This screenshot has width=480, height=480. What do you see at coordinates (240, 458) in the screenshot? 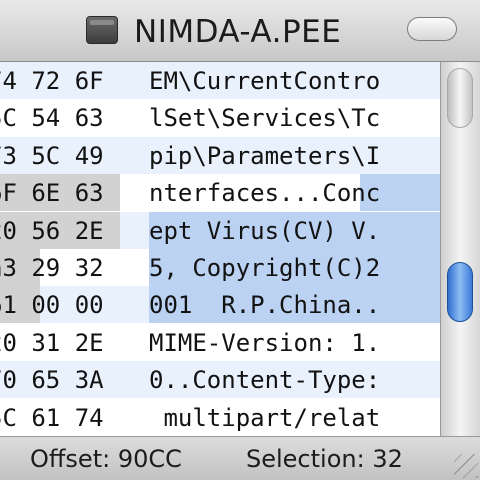
I see `status-bar: Offset: 90CC Selection: 32` at bounding box center [240, 458].